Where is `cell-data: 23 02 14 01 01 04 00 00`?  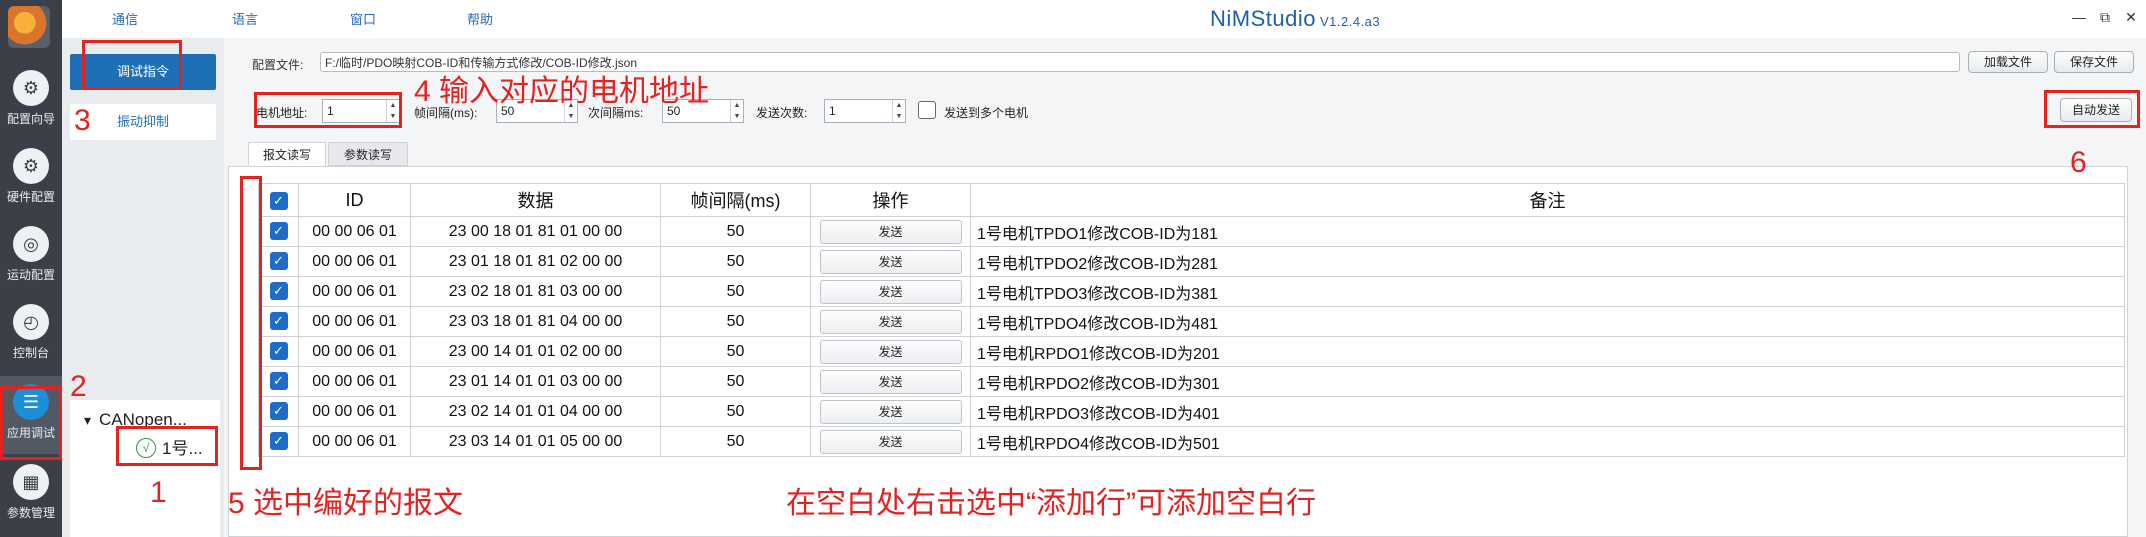 cell-data: 23 02 14 01 01 04 00 00 is located at coordinates (535, 411).